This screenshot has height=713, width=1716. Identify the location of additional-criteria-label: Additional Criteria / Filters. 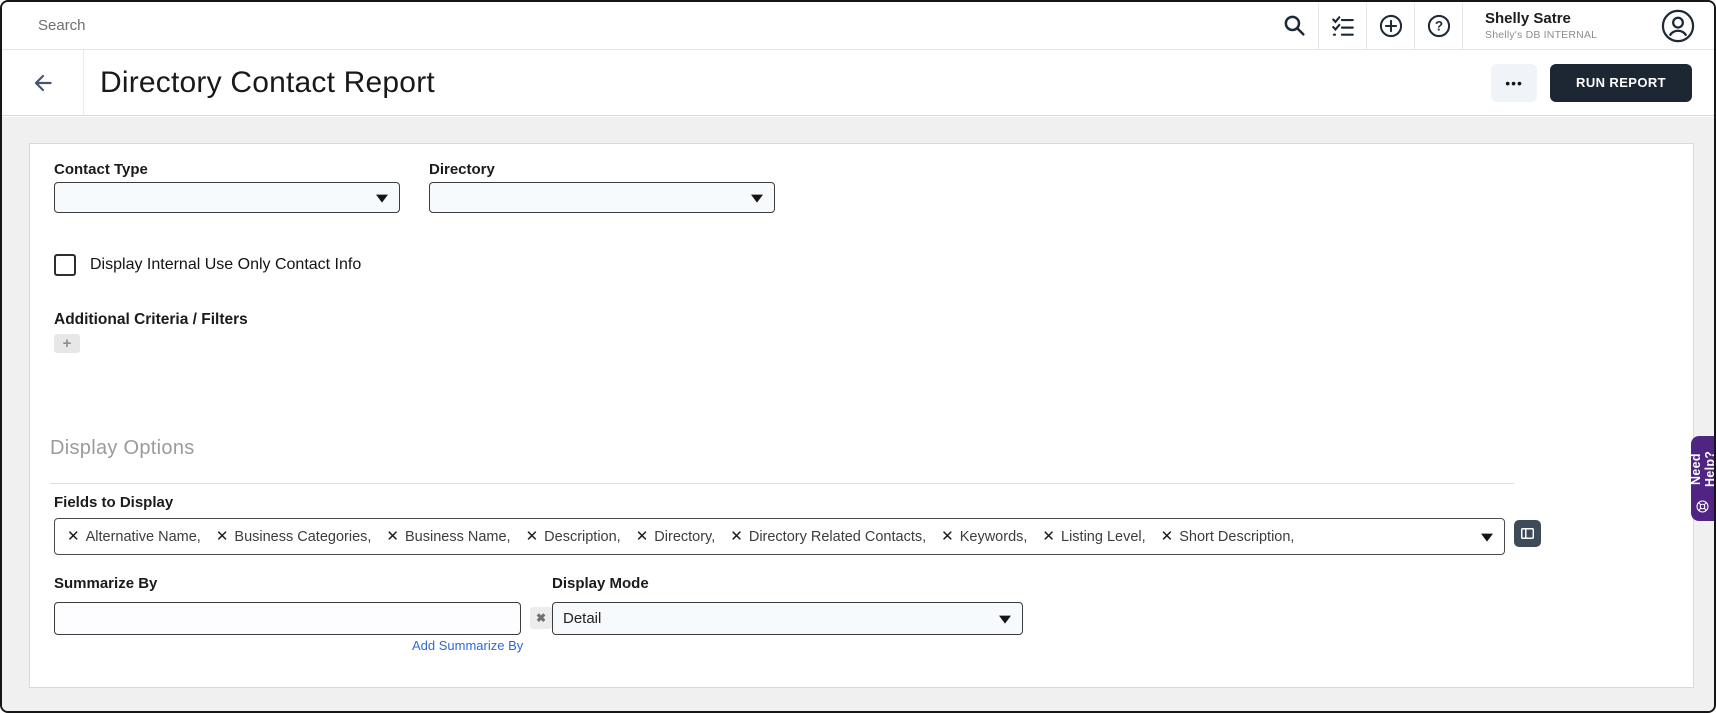
(151, 319).